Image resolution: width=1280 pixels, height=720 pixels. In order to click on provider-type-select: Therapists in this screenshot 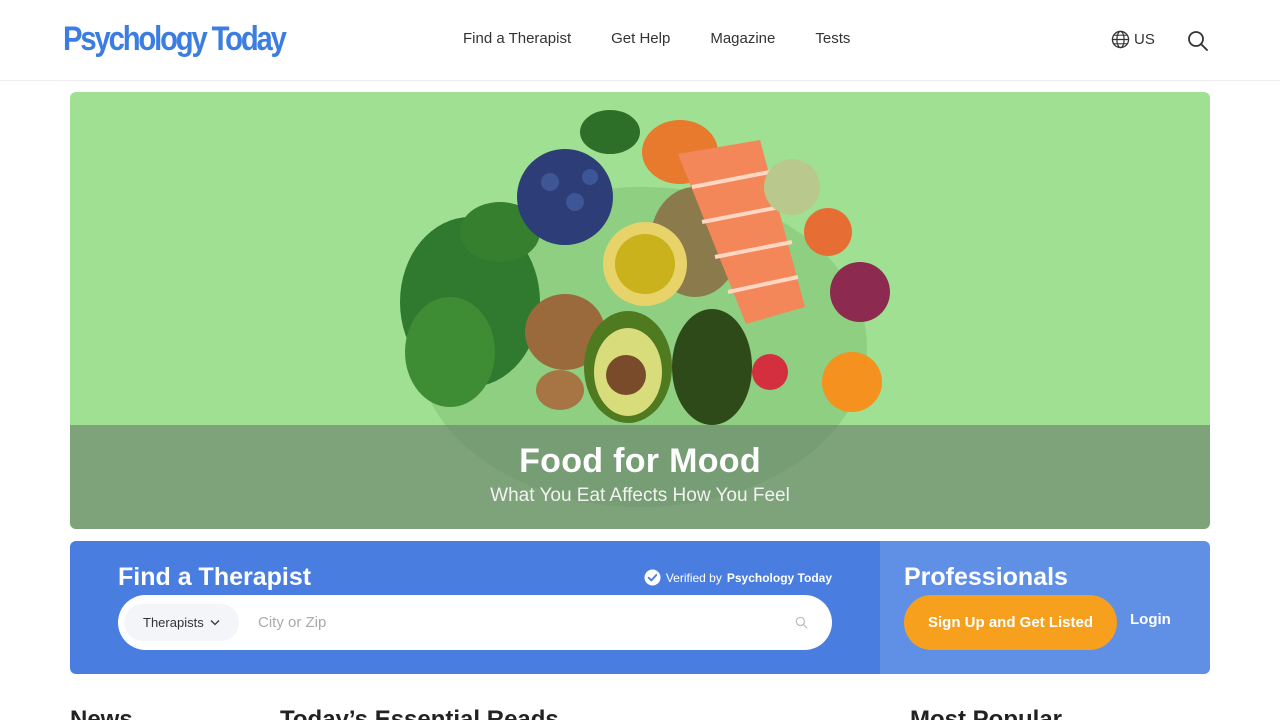, I will do `click(181, 622)`.